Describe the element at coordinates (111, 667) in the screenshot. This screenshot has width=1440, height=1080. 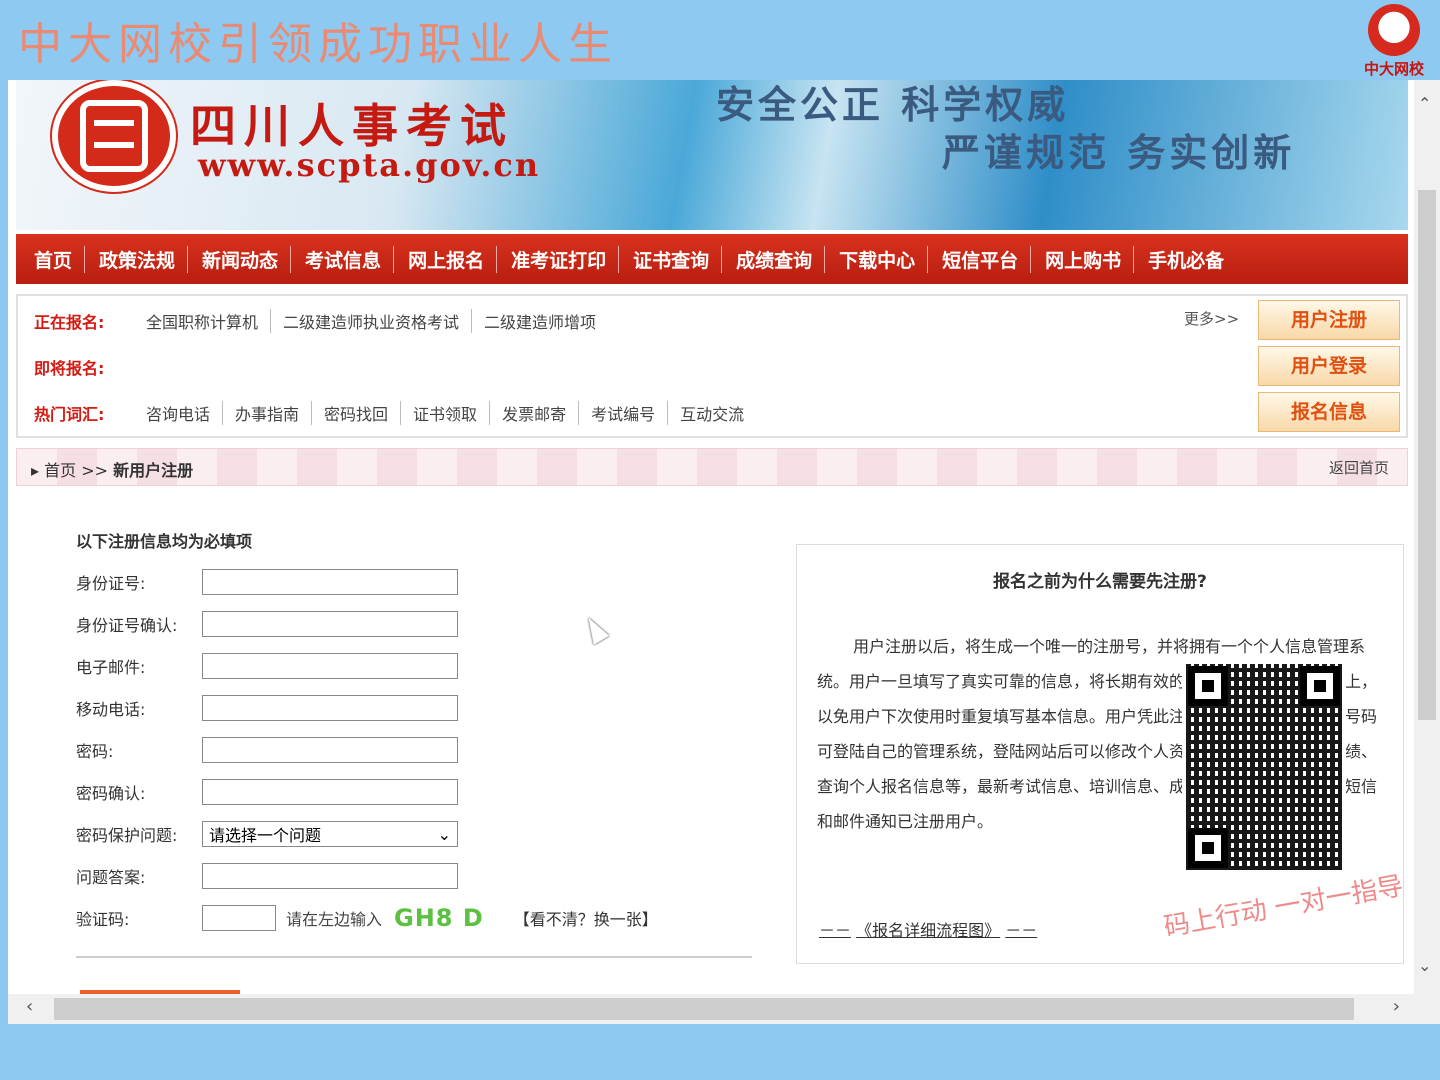
I see `email-label: 电子邮件:` at that location.